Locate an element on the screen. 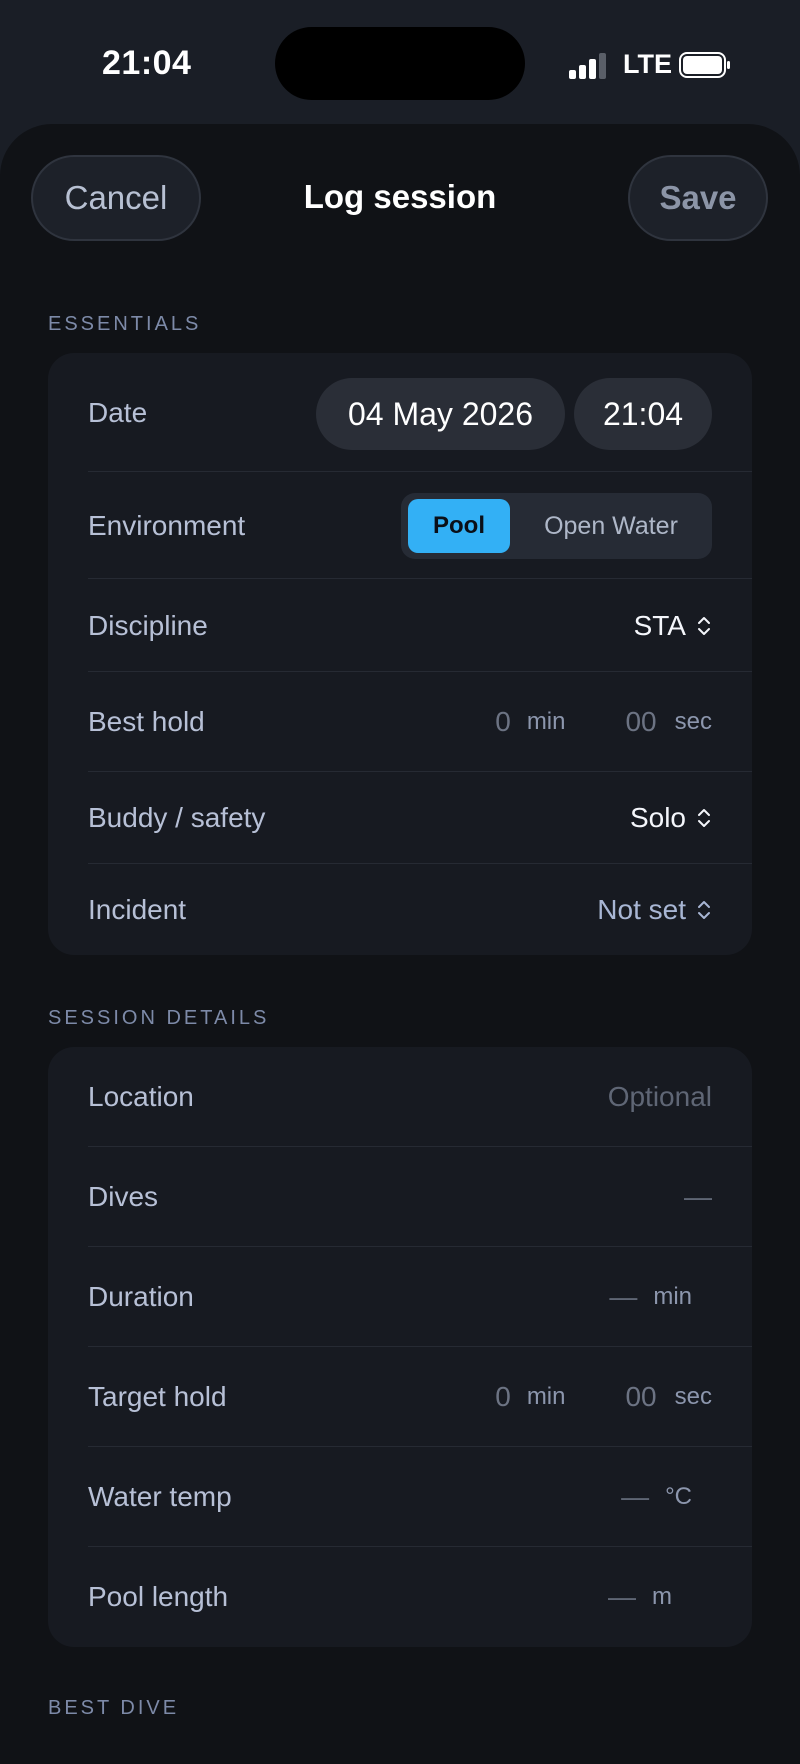 The height and width of the screenshot is (1764, 800). discipline-picker: STA is located at coordinates (673, 626).